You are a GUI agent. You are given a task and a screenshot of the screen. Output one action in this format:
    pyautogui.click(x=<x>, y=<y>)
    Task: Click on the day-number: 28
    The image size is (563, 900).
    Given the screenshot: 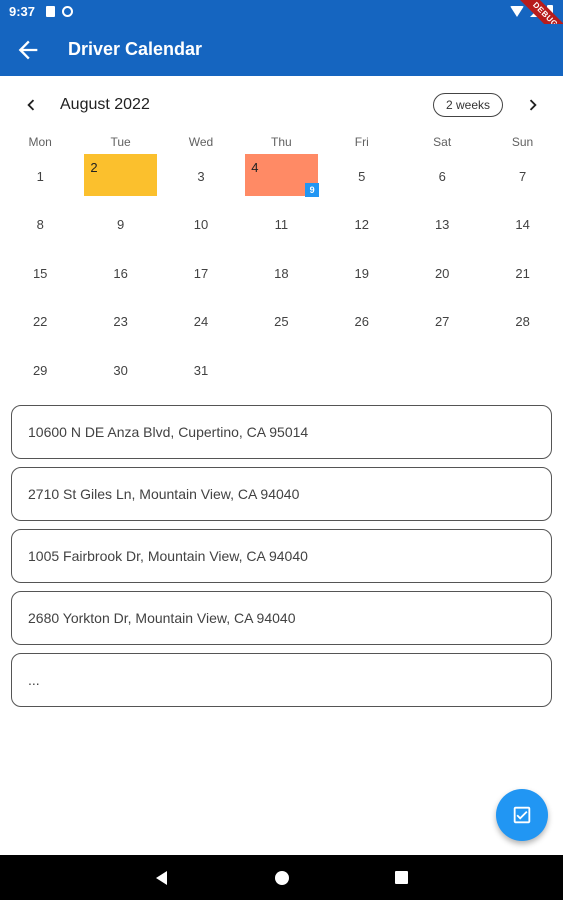 What is the action you would take?
    pyautogui.click(x=522, y=322)
    